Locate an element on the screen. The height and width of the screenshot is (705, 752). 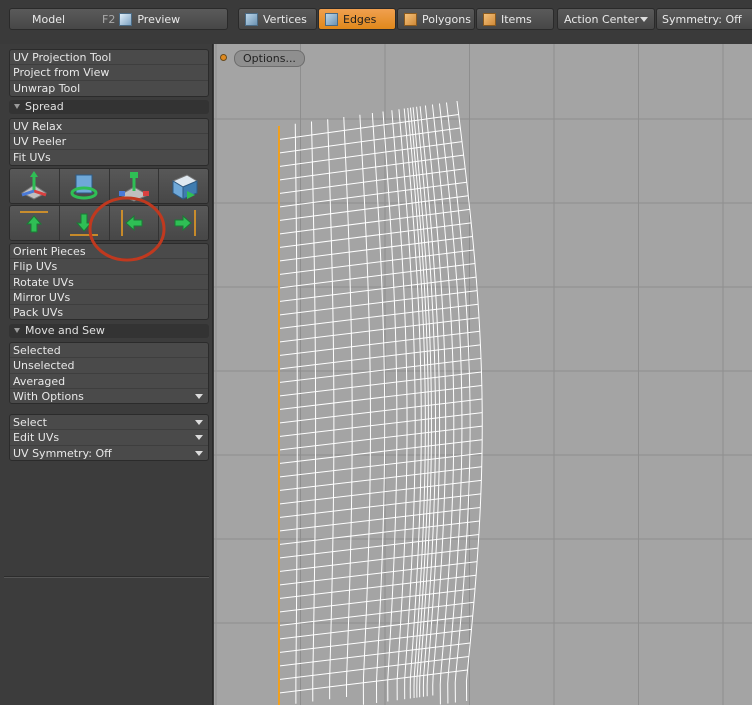
sew-unselected-button: Unselected is located at coordinates (109, 366).